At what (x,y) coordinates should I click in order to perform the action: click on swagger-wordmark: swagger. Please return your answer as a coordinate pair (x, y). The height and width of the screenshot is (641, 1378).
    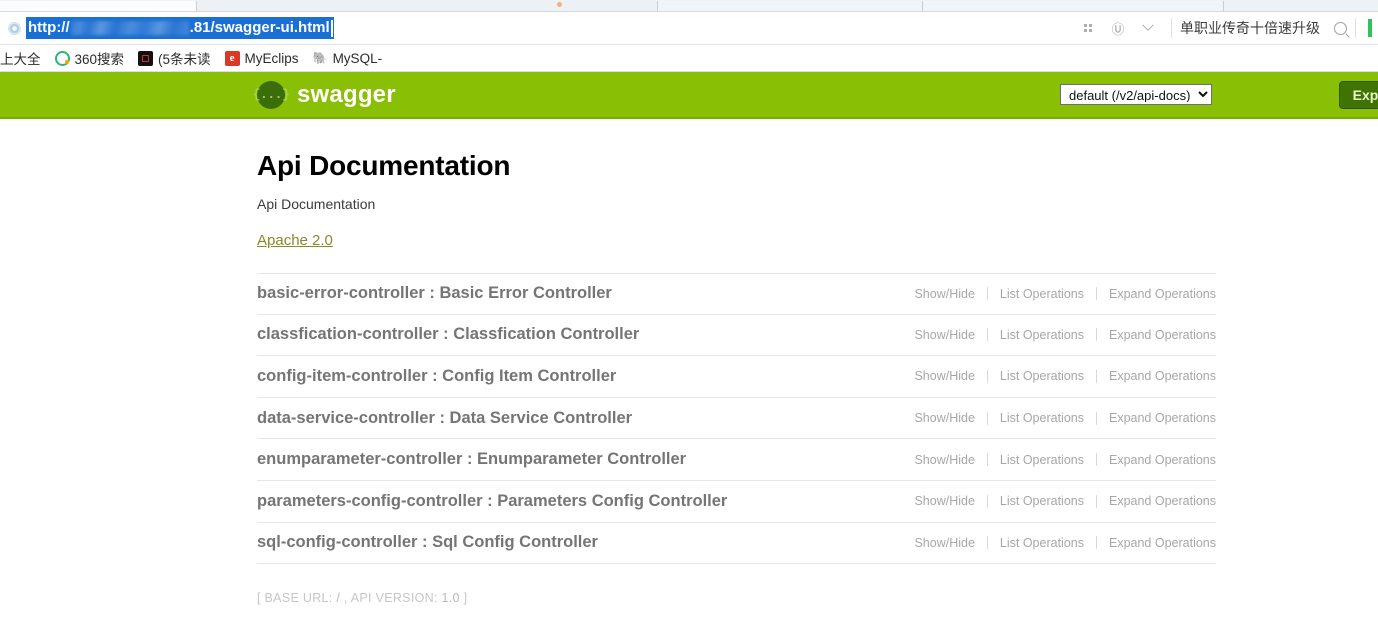
    Looking at the image, I should click on (346, 94).